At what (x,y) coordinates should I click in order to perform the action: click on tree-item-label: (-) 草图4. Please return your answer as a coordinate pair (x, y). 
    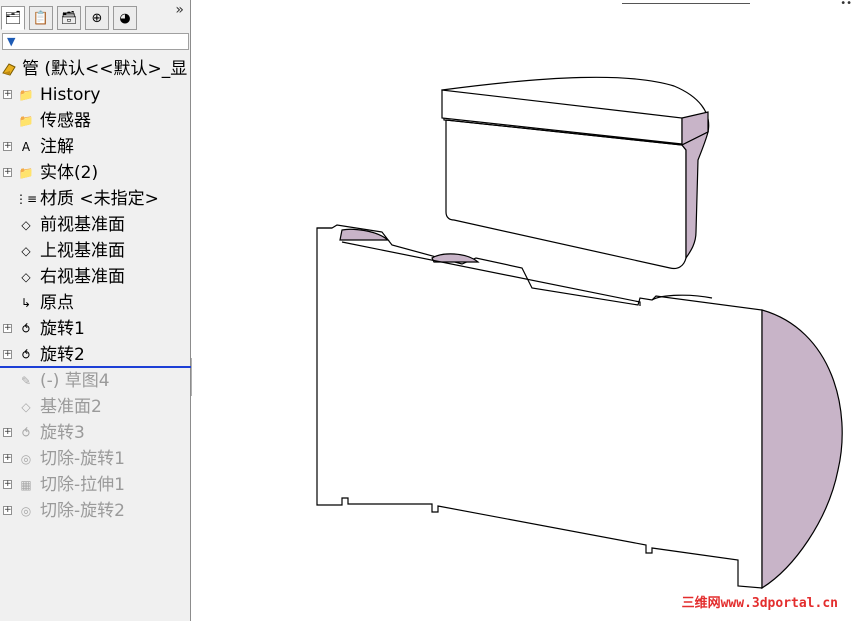
    Looking at the image, I should click on (75, 381).